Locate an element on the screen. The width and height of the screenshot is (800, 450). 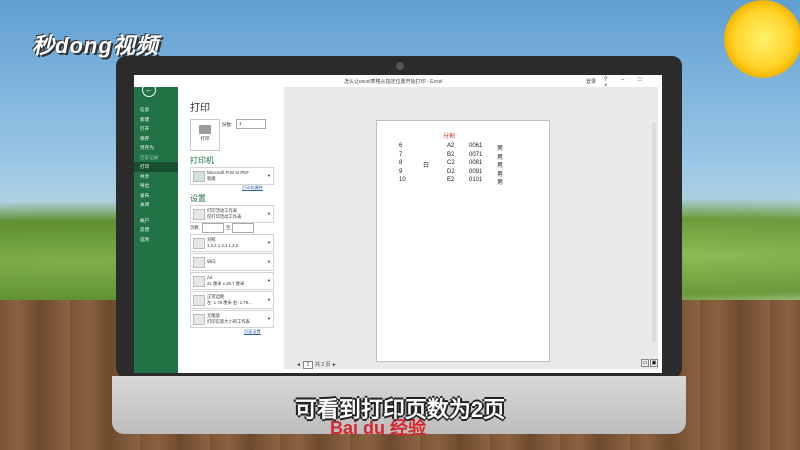
settings-heading: 设置 is located at coordinates (198, 198).